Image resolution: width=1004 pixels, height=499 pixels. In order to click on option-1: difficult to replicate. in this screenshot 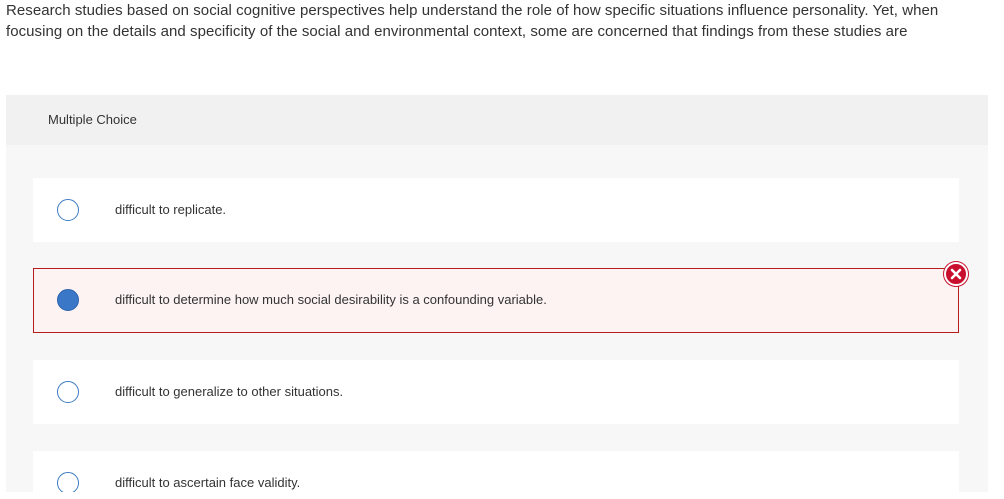, I will do `click(496, 210)`.